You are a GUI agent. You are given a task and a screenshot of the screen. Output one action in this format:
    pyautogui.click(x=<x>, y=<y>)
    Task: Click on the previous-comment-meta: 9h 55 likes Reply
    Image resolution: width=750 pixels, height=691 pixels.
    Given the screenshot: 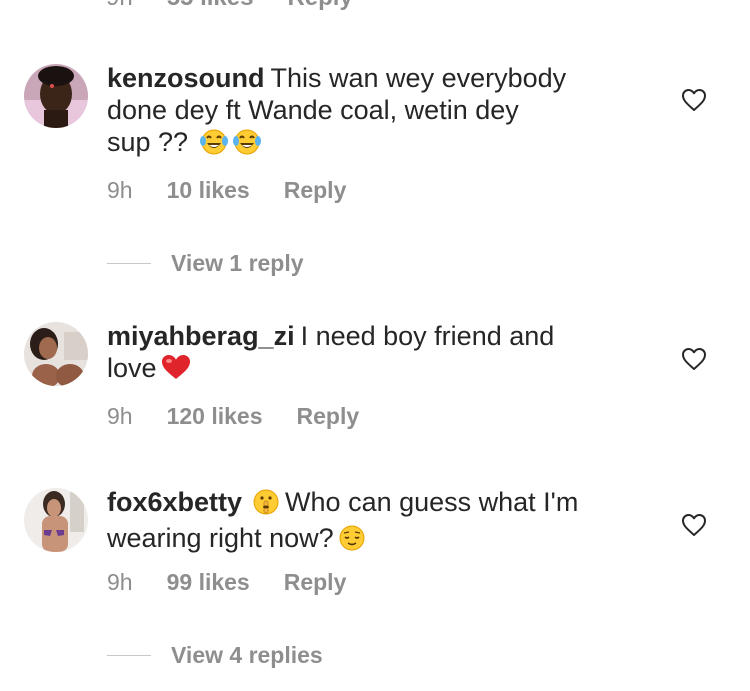 What is the action you would take?
    pyautogui.click(x=229, y=6)
    